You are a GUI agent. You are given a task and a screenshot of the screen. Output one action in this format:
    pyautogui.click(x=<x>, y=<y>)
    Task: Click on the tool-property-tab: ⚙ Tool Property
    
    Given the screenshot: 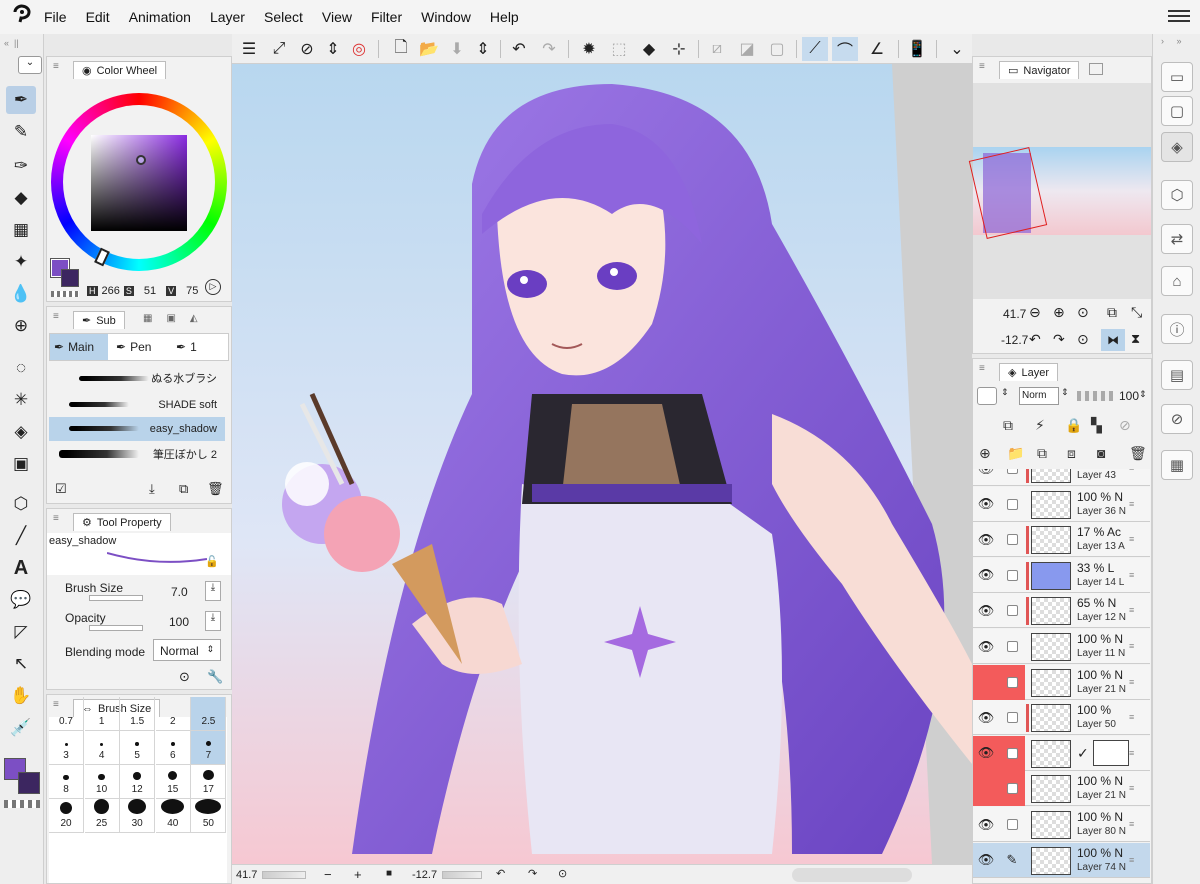 What is the action you would take?
    pyautogui.click(x=122, y=522)
    